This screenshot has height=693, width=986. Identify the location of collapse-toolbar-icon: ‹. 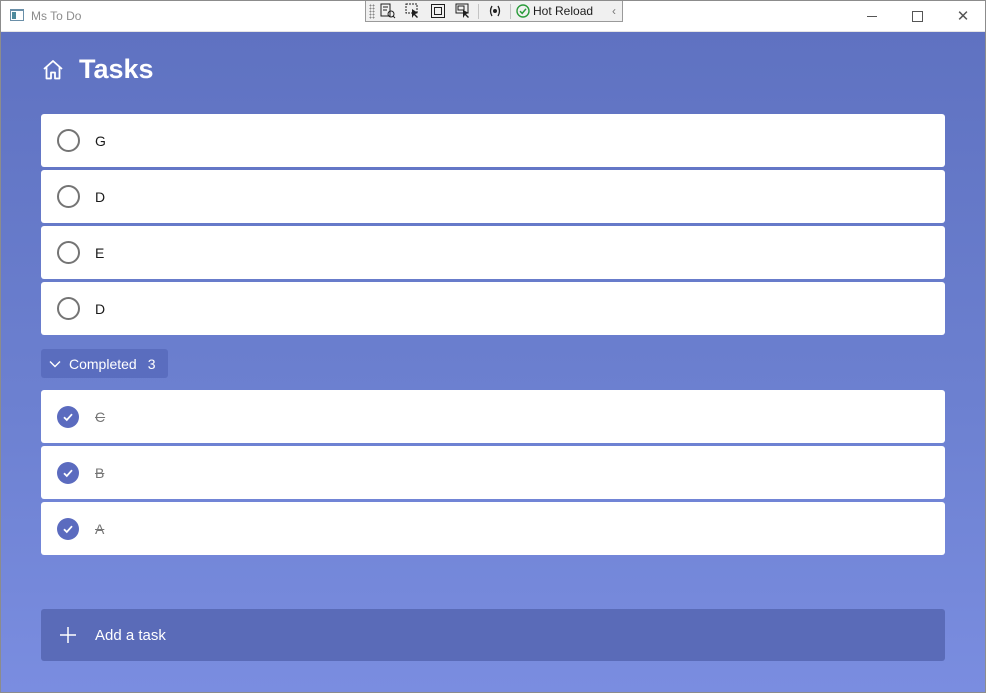
(614, 11).